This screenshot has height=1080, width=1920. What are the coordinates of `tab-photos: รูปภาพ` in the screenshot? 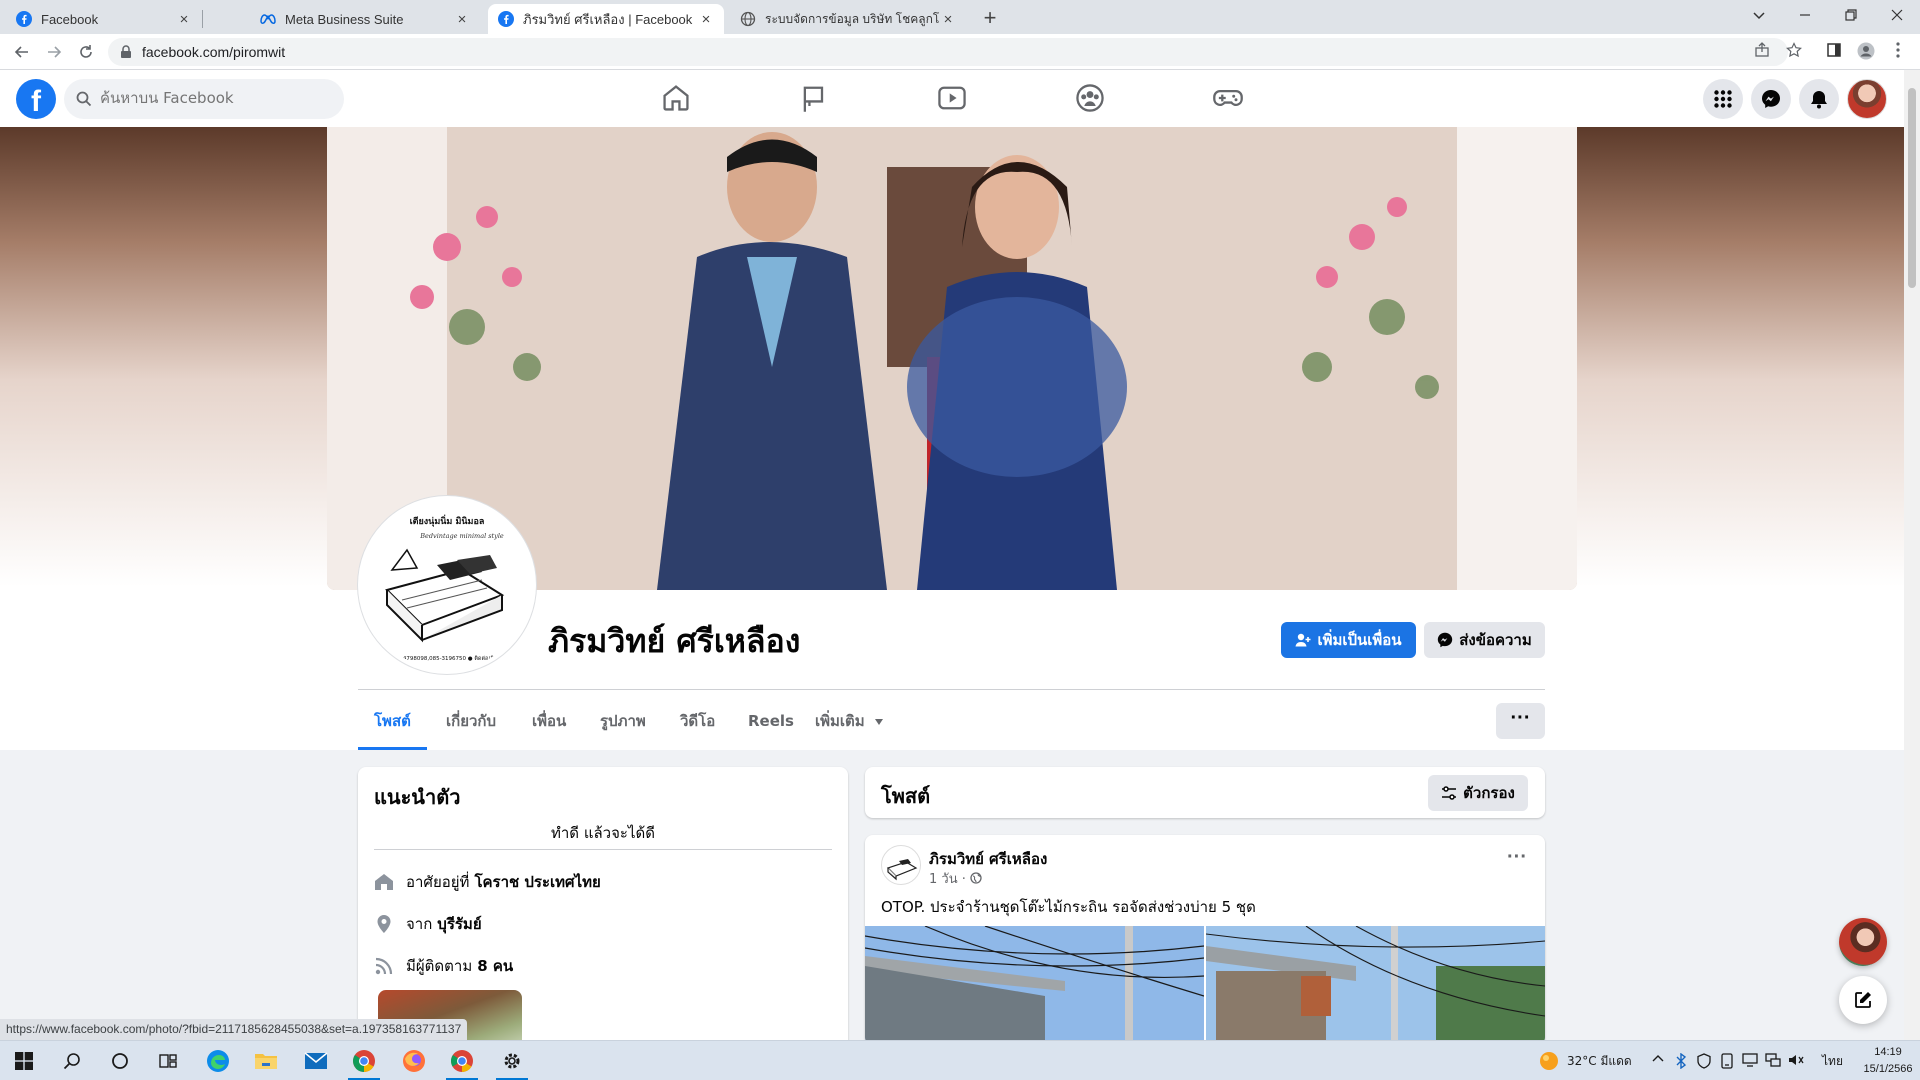 It's located at (623, 725).